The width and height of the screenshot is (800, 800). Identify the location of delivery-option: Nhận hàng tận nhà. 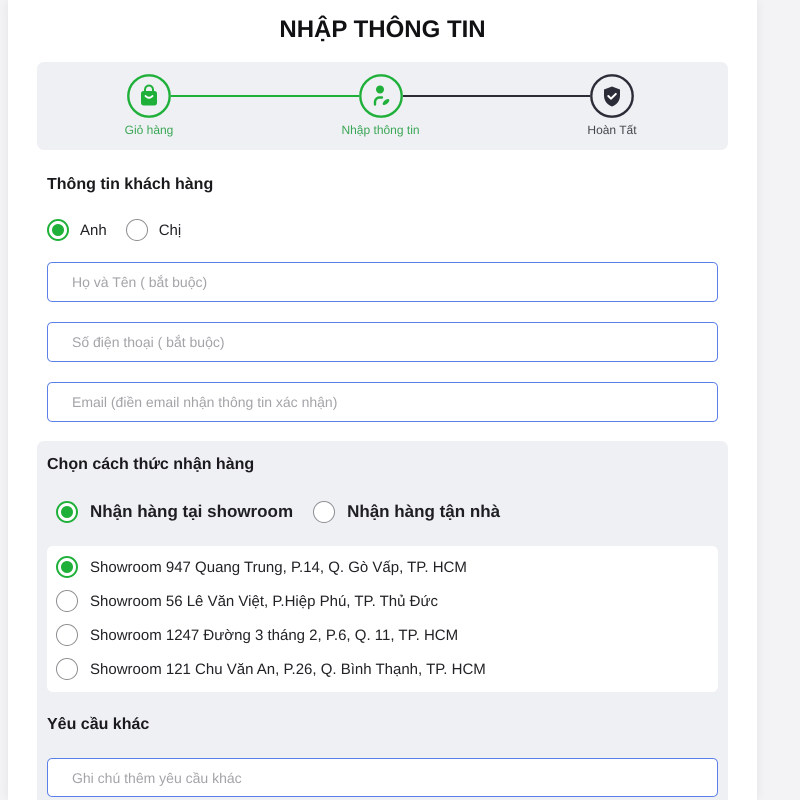
(406, 512).